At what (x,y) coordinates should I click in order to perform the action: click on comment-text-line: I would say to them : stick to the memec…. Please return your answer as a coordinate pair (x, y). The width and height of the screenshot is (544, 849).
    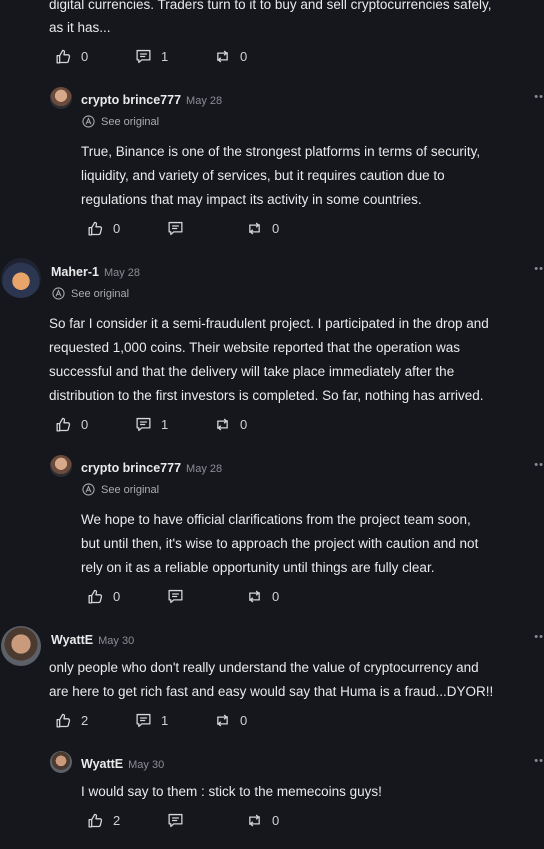
    Looking at the image, I should click on (231, 791).